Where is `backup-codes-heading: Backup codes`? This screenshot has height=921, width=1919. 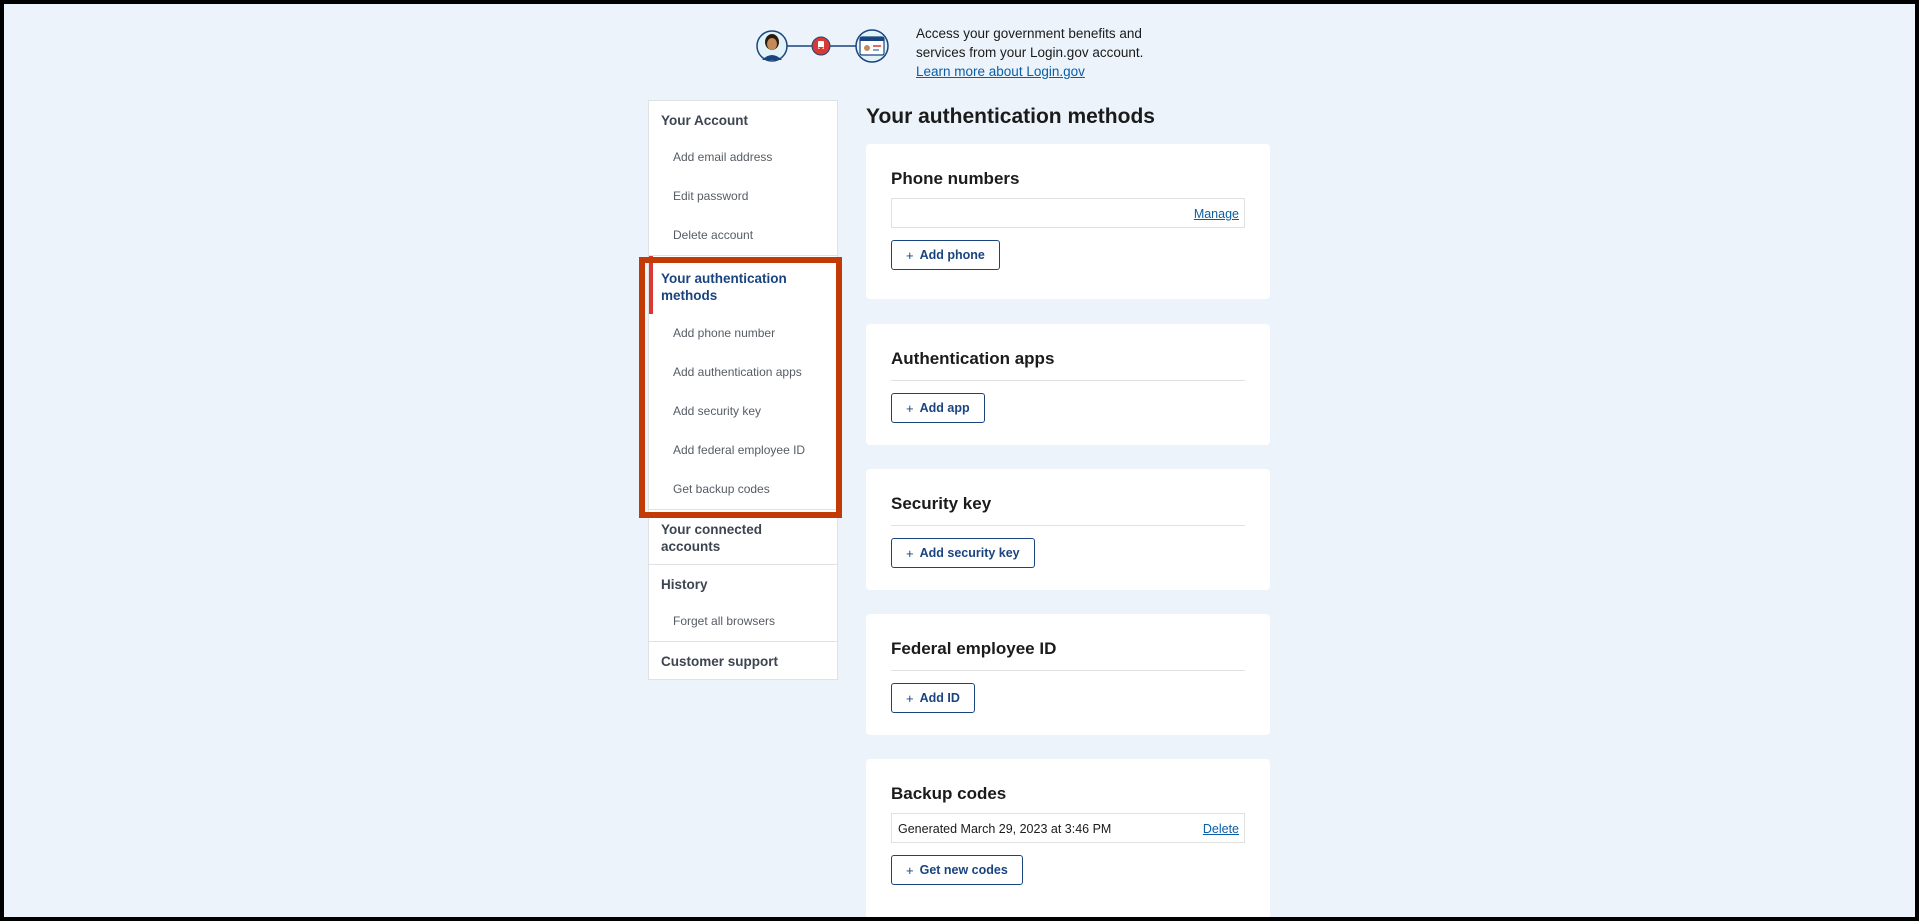 backup-codes-heading: Backup codes is located at coordinates (949, 793).